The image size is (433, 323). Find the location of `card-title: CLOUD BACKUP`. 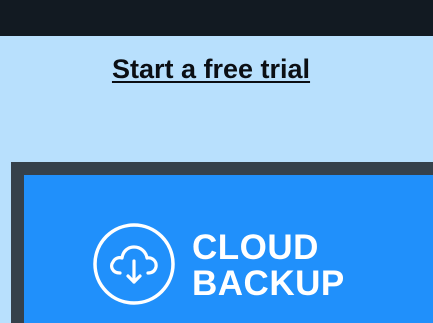

card-title: CLOUD BACKUP is located at coordinates (268, 266).